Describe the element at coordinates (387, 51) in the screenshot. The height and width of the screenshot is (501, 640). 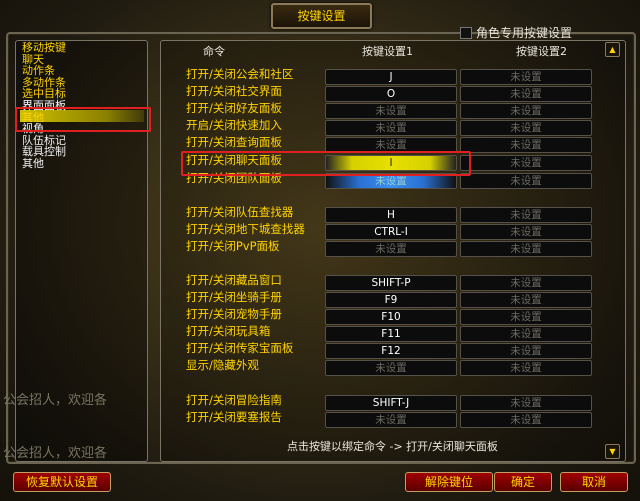
I see `column-header-binding1: 按键设置1` at that location.